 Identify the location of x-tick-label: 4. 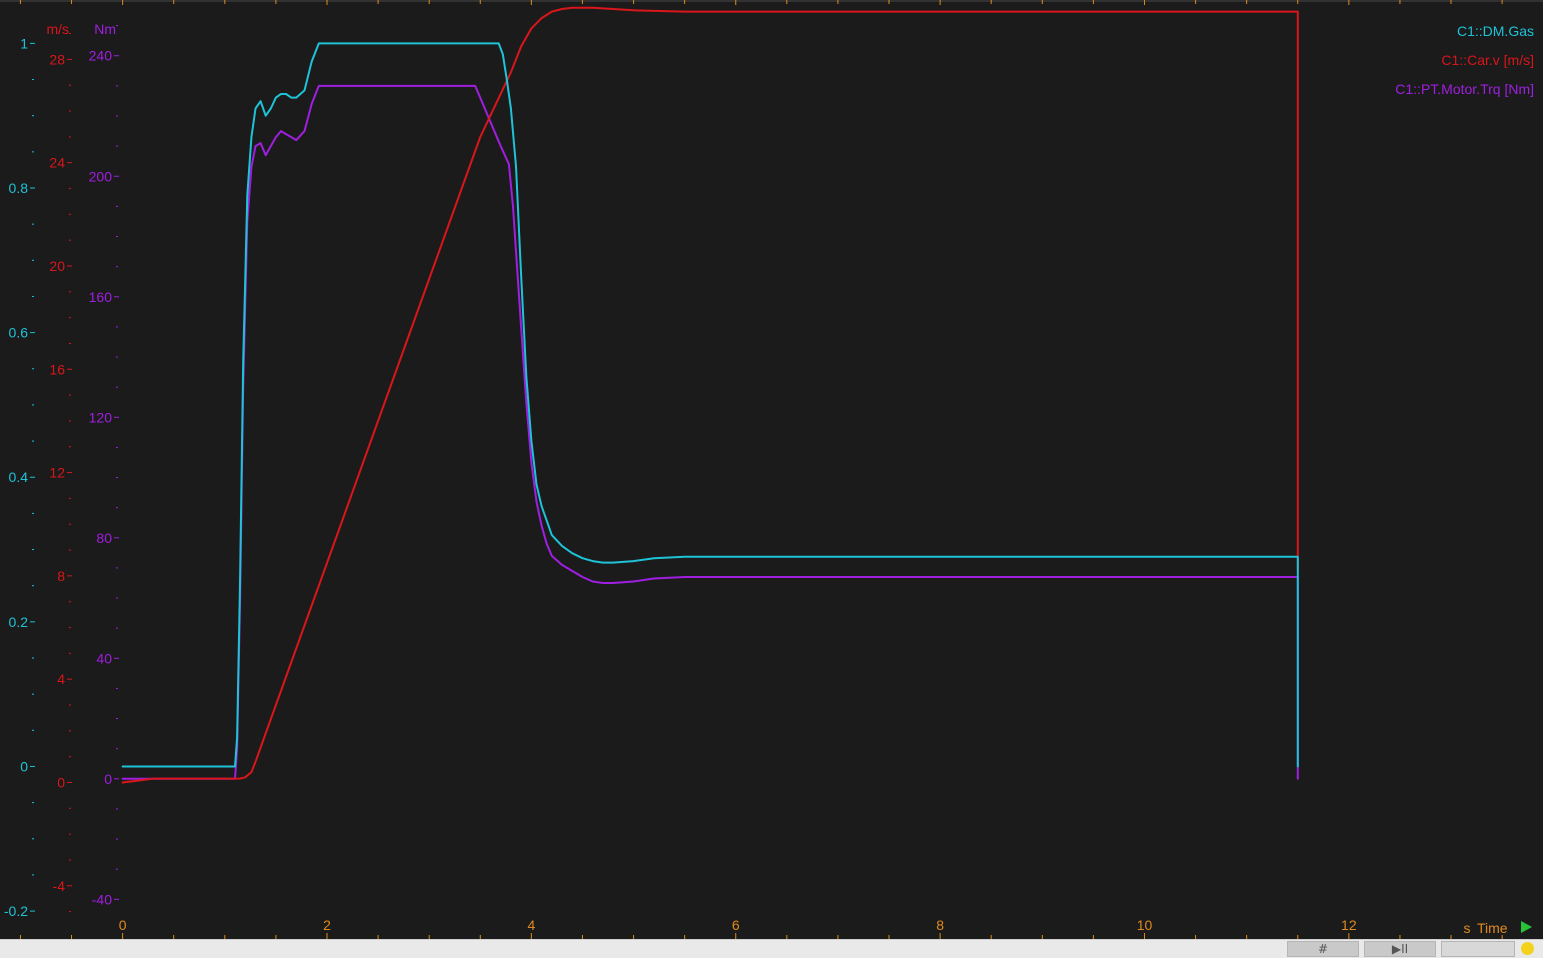
(531, 925).